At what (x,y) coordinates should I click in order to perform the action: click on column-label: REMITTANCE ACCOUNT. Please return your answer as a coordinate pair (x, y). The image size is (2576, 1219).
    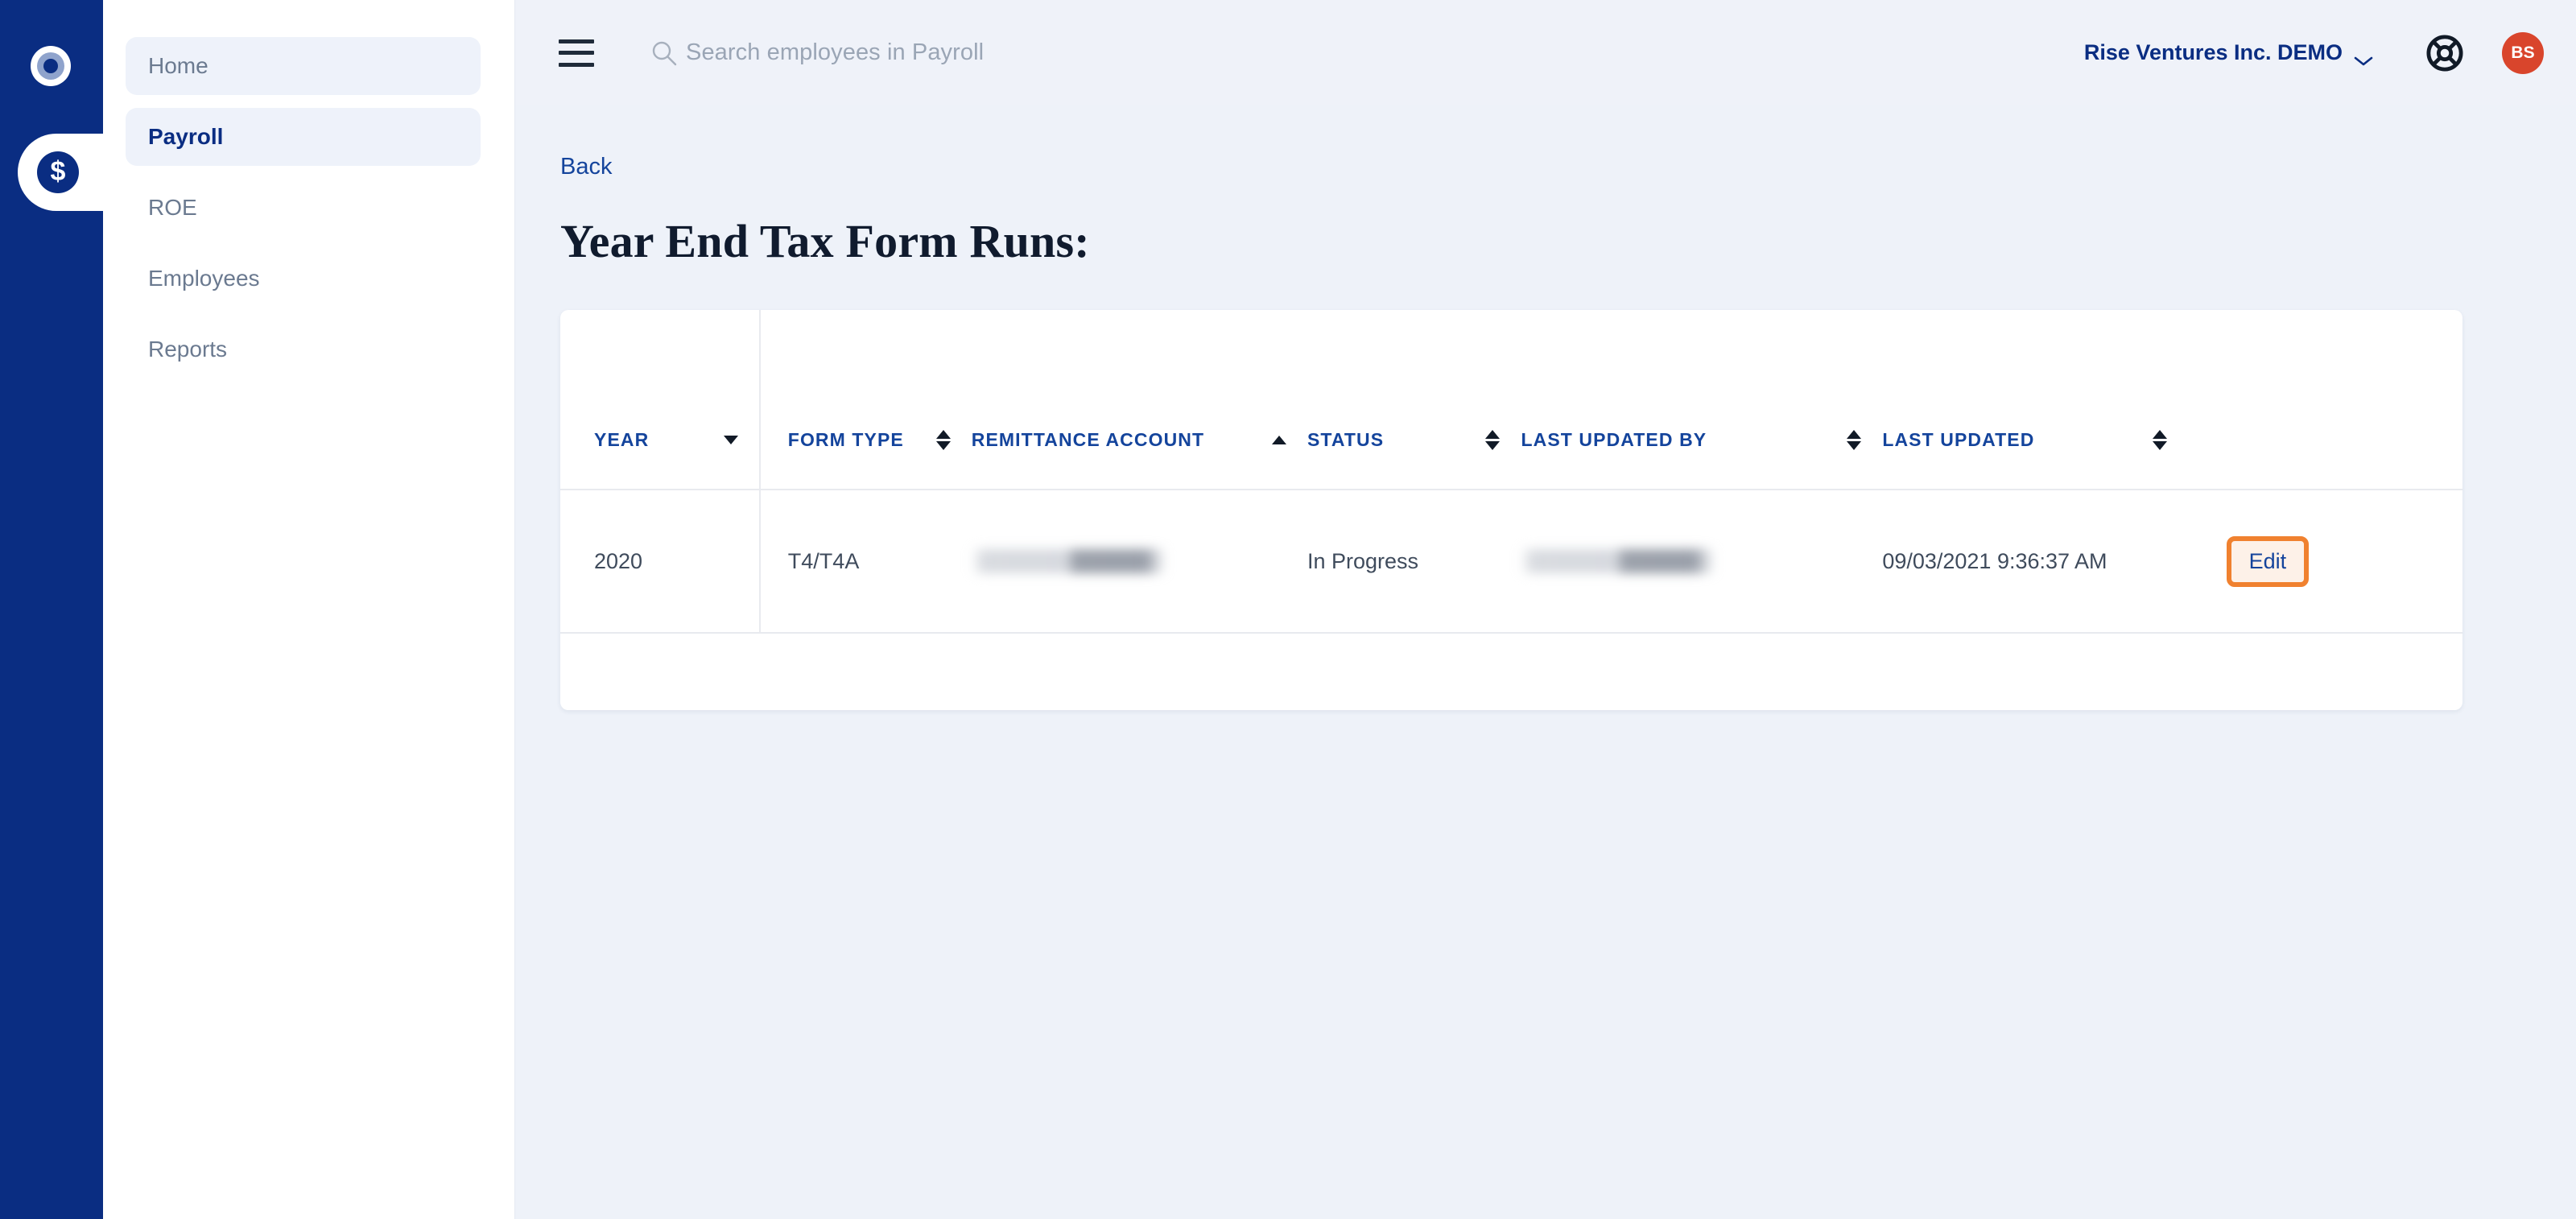
    Looking at the image, I should click on (1088, 439).